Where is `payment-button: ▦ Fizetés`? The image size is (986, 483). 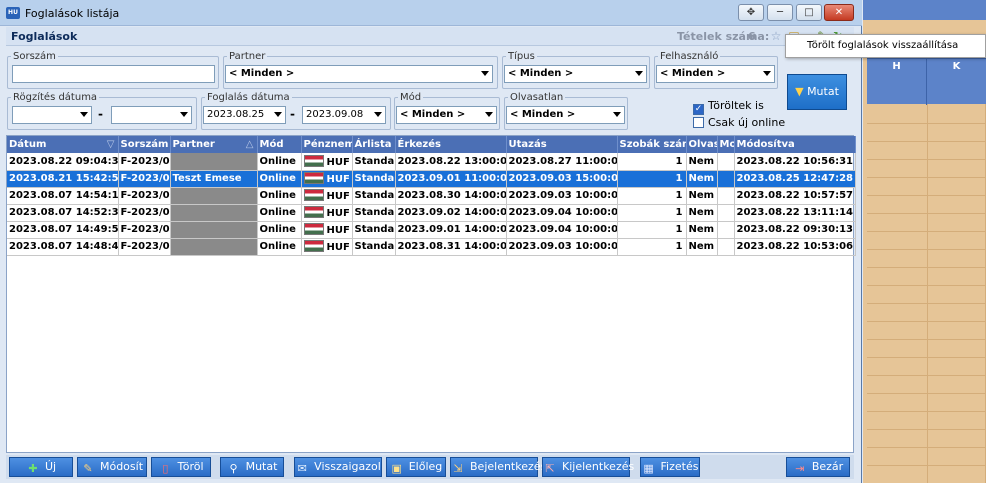
payment-button: ▦ Fizetés is located at coordinates (670, 467).